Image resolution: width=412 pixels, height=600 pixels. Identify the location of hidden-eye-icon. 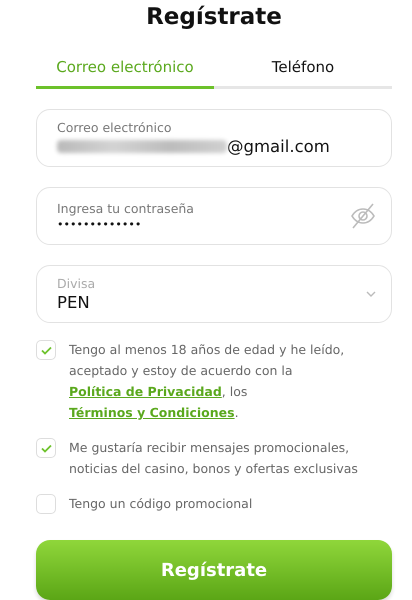
(363, 216).